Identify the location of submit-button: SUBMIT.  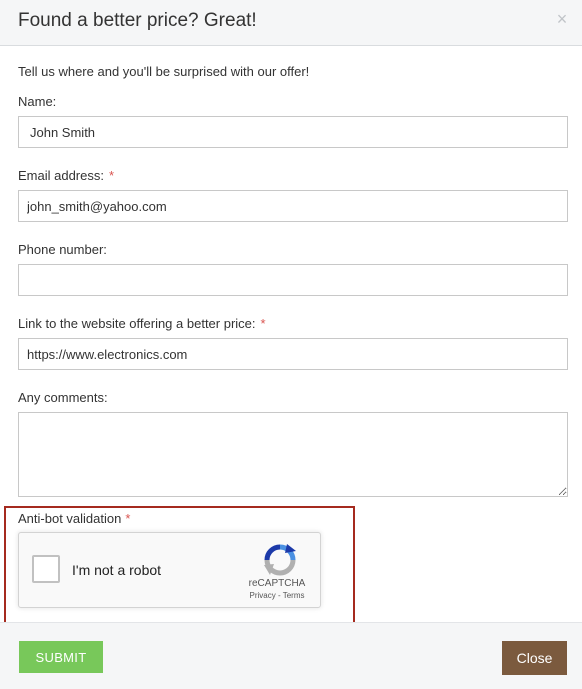
(61, 657).